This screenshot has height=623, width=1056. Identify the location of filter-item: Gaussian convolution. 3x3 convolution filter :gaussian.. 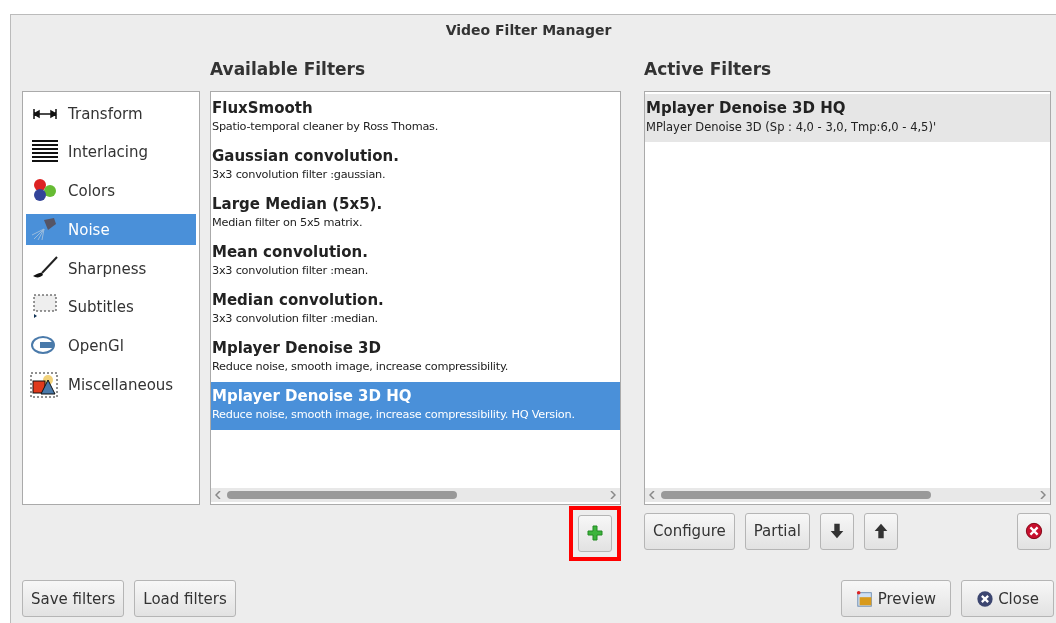
(415, 166).